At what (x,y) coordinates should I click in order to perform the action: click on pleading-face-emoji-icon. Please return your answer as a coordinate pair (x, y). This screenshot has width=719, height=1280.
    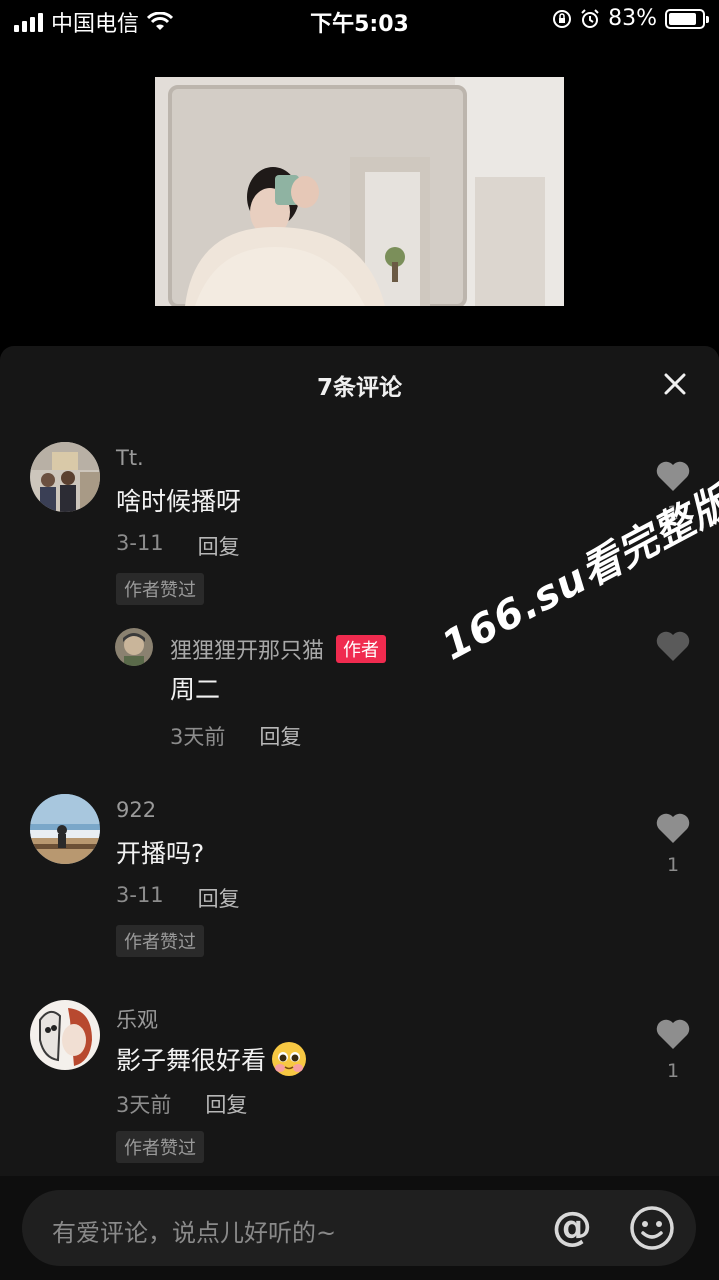
    Looking at the image, I should click on (289, 1059).